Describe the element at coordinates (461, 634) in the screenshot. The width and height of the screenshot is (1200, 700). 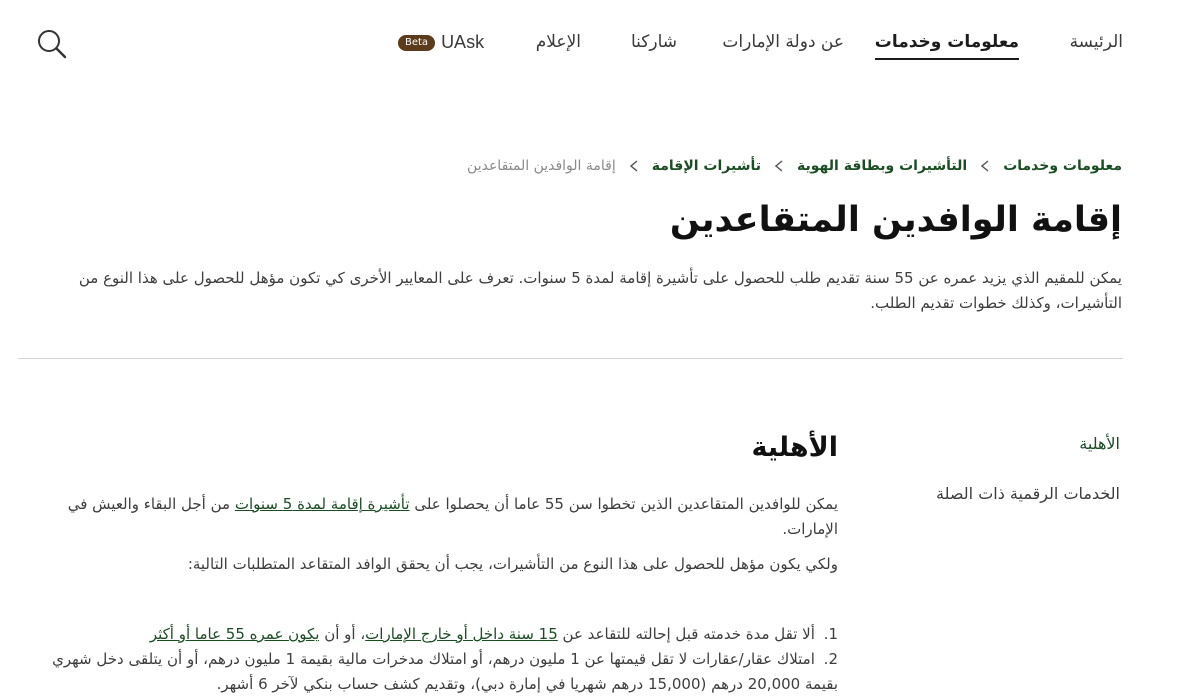
I see `service-15-years-link: 15 سنة داخل أو خارج الإمارات` at that location.